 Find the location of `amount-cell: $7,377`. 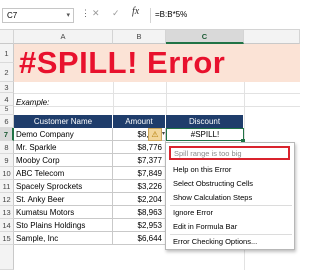

amount-cell: $7,377 is located at coordinates (139, 160).